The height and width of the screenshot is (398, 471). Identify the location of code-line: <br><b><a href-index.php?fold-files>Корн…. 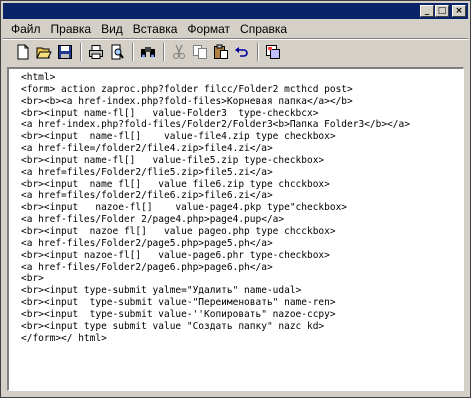
(187, 101).